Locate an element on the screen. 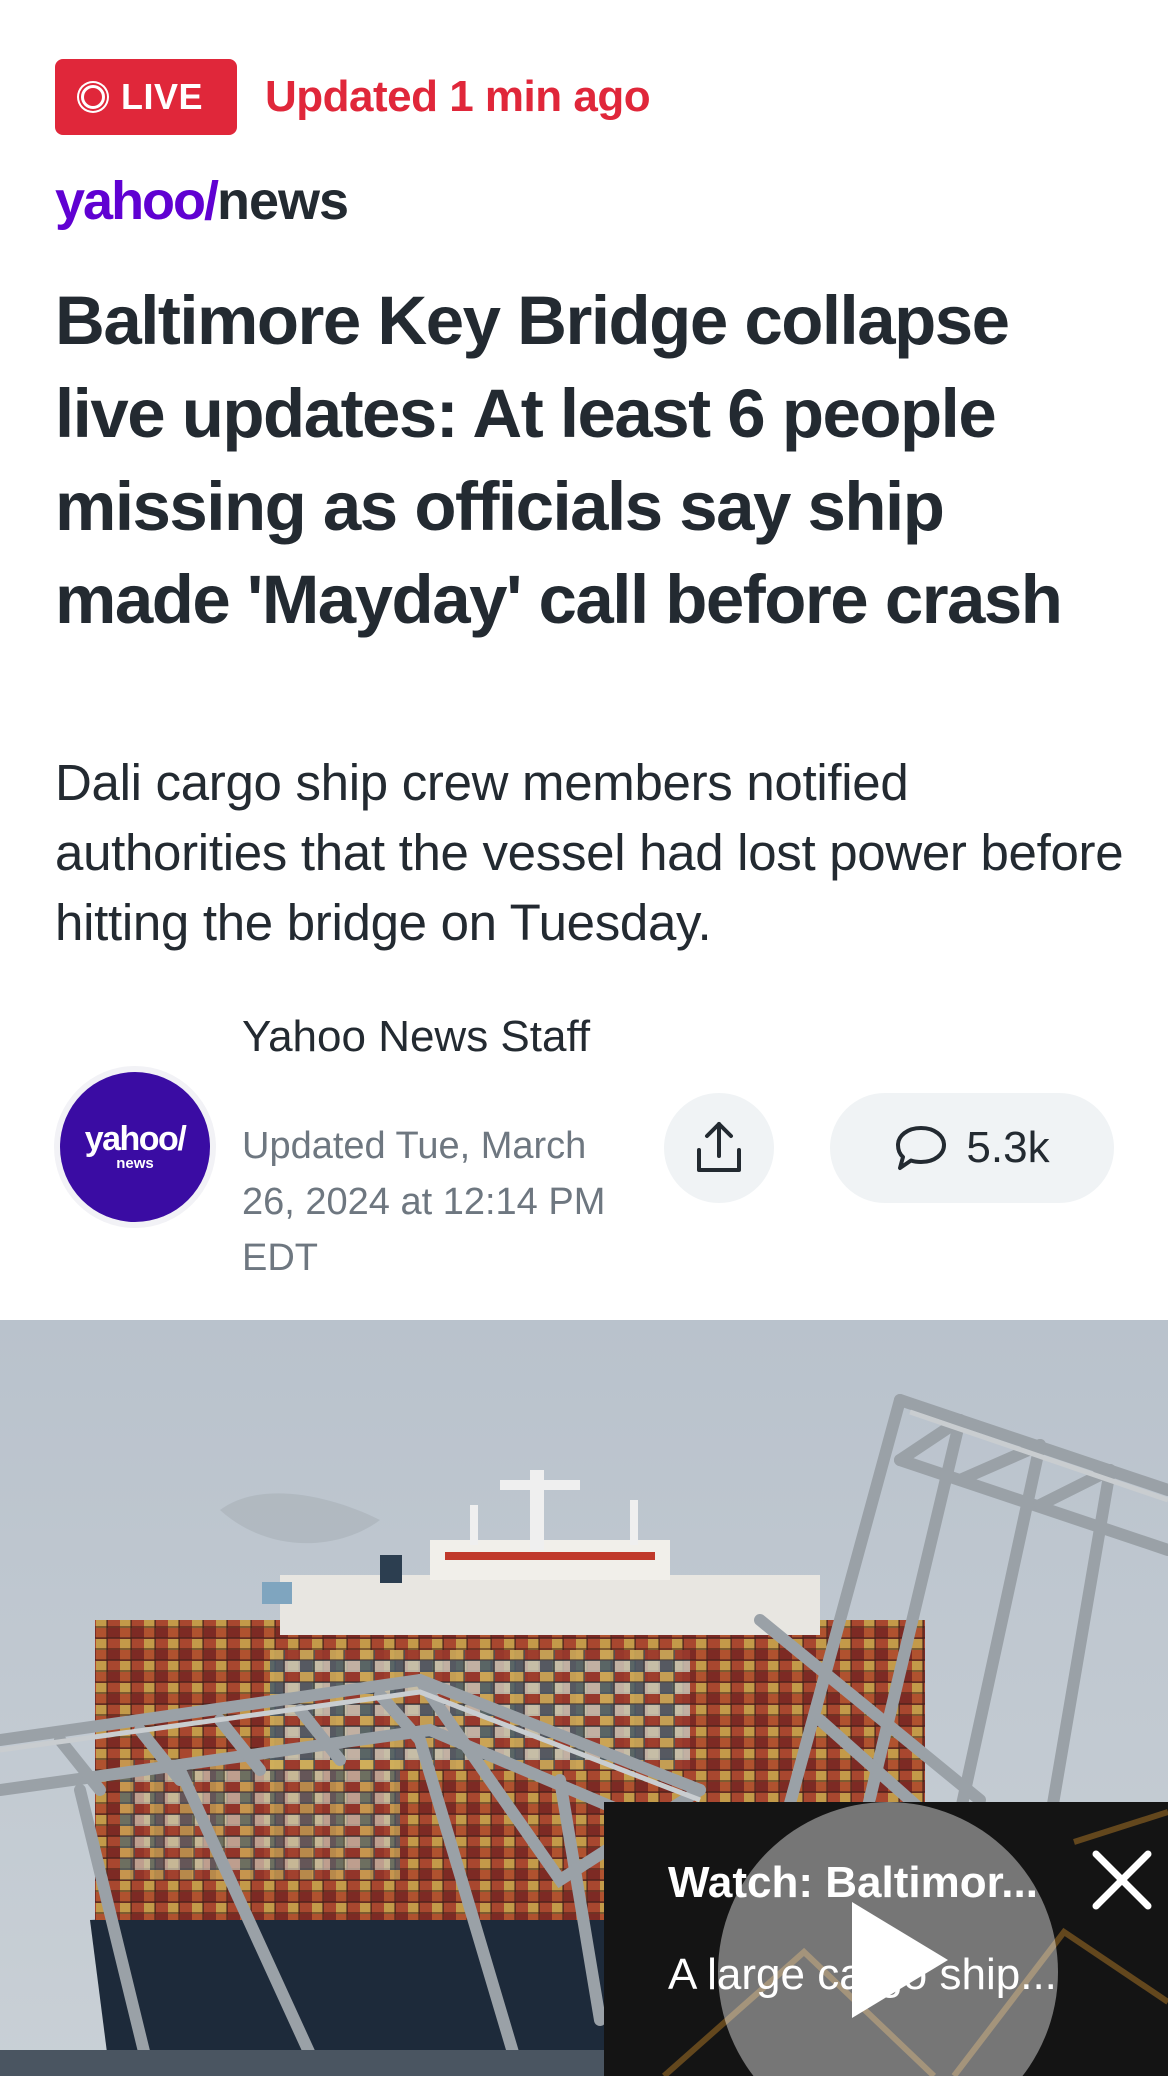 This screenshot has width=1168, height=2076. author-avatar: yahoo/ news is located at coordinates (135, 1147).